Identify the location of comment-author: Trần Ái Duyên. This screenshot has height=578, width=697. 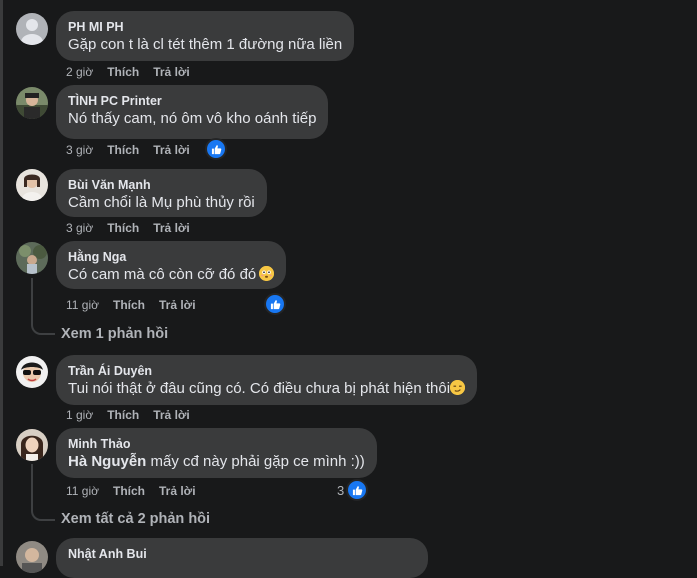
(266, 371).